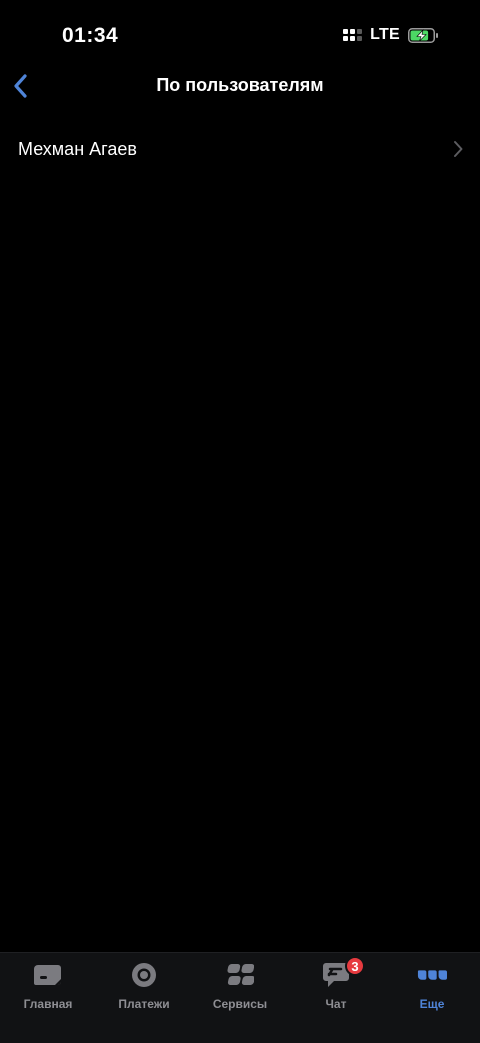 The height and width of the screenshot is (1043, 480). I want to click on tab-home: Главная, so click(48, 998).